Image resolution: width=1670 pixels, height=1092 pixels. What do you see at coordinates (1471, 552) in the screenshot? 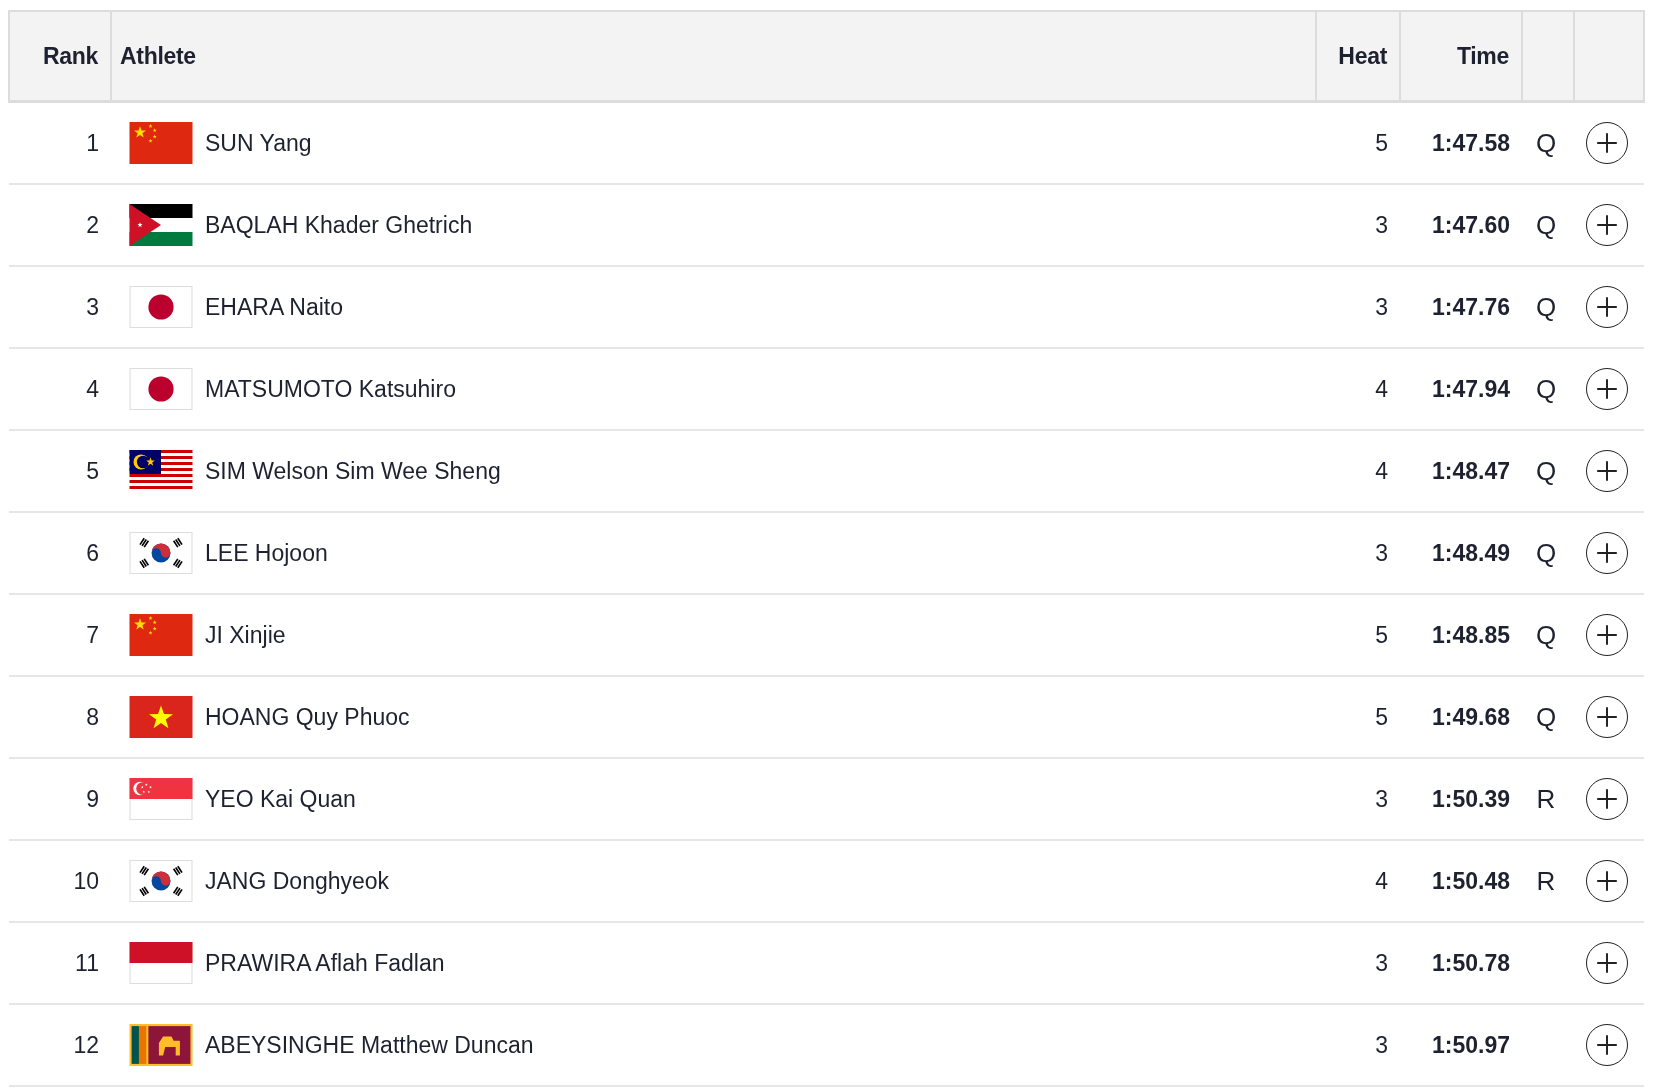
I see `time-value: 1:48.49` at bounding box center [1471, 552].